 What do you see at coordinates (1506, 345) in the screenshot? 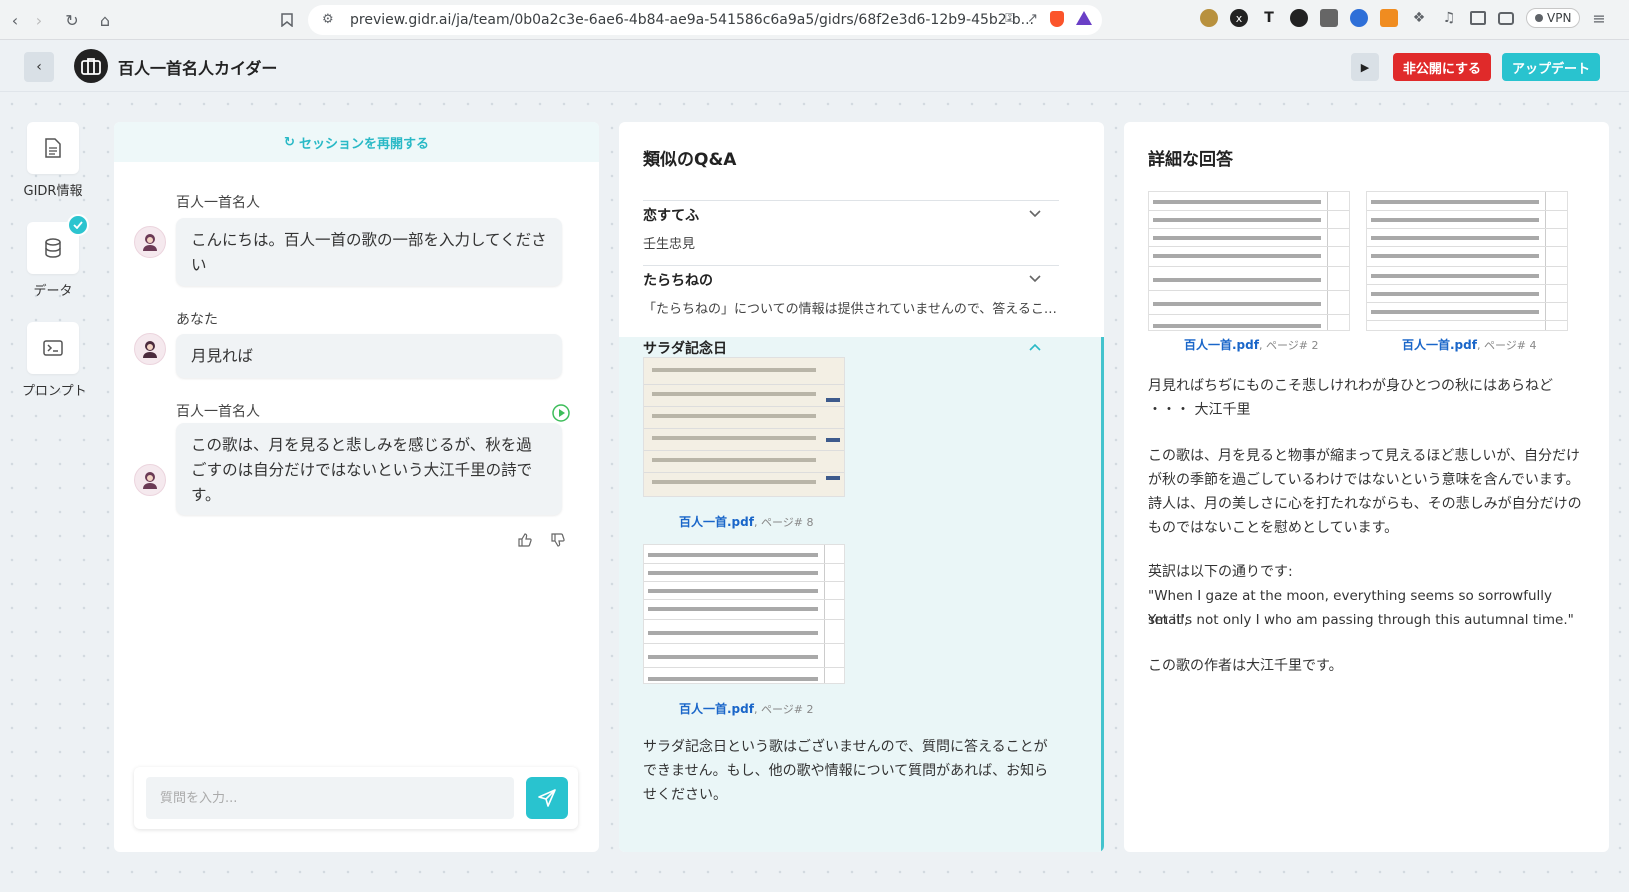
I see `source-page: , ページ# 4` at bounding box center [1506, 345].